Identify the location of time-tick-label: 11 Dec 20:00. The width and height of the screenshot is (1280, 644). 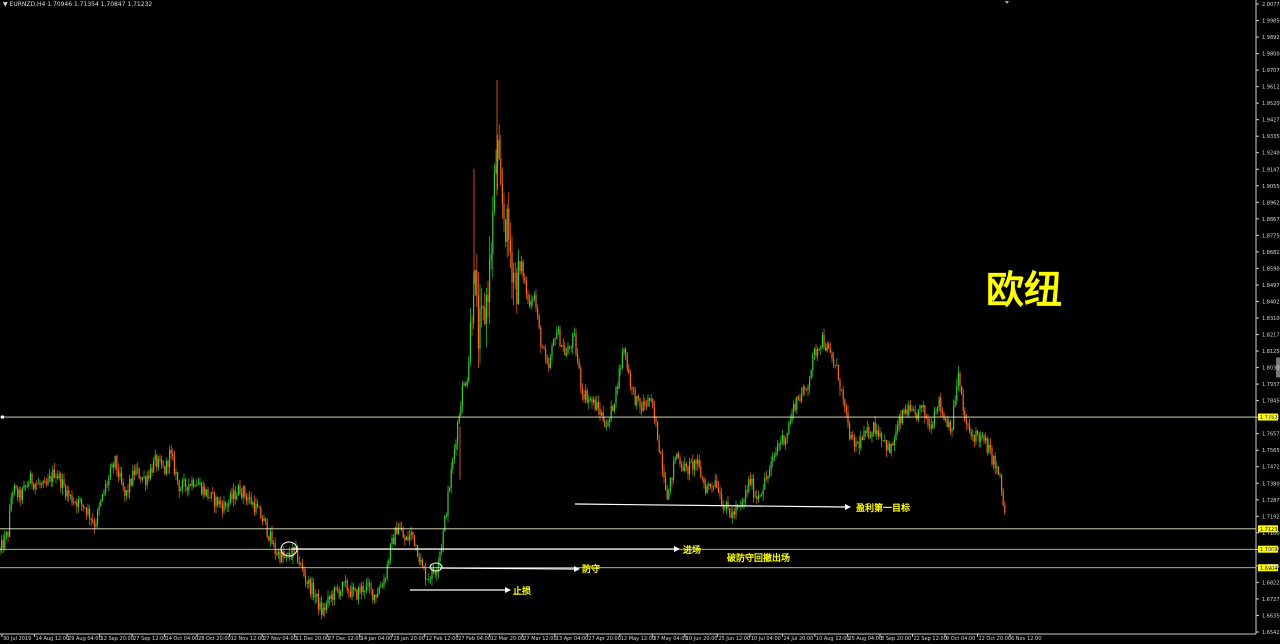
(313, 639).